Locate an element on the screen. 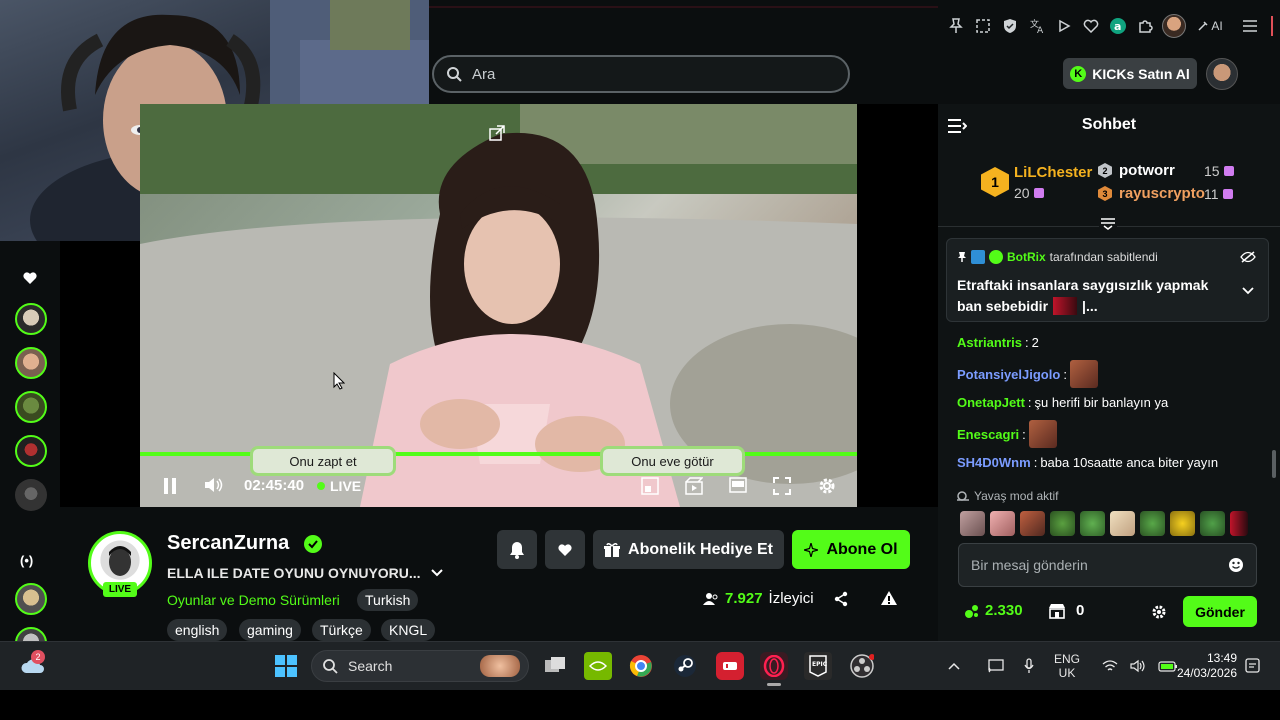  extension-a-icon: a is located at coordinates (1117, 26).